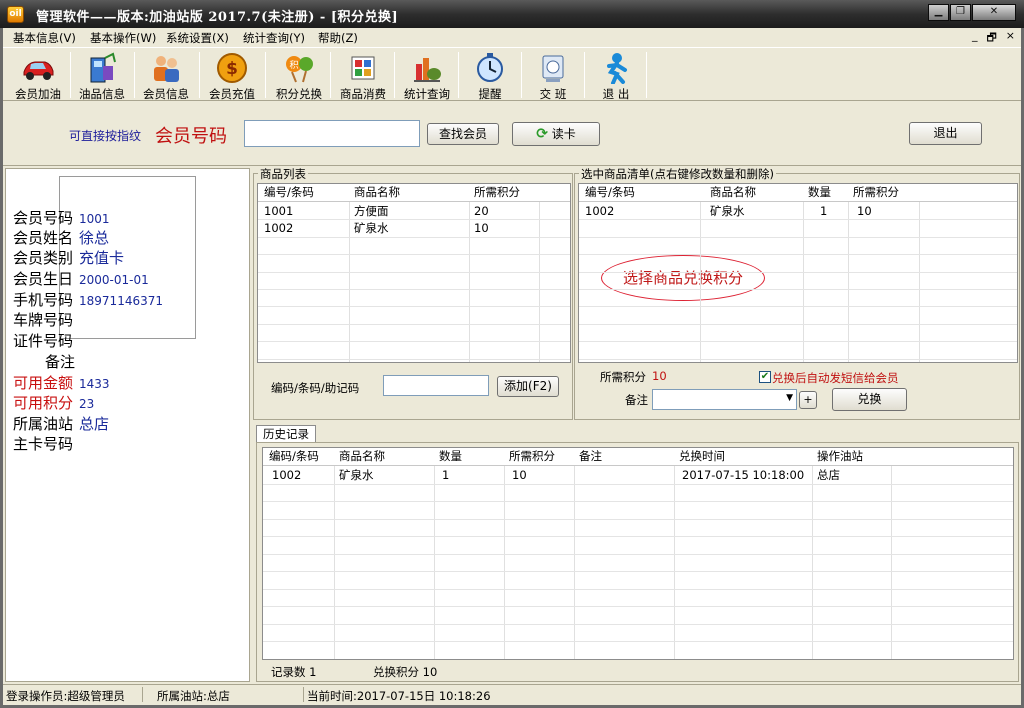 The image size is (1024, 708). Describe the element at coordinates (991, 38) in the screenshot. I see `mdi-restore-icon: 🗗` at that location.